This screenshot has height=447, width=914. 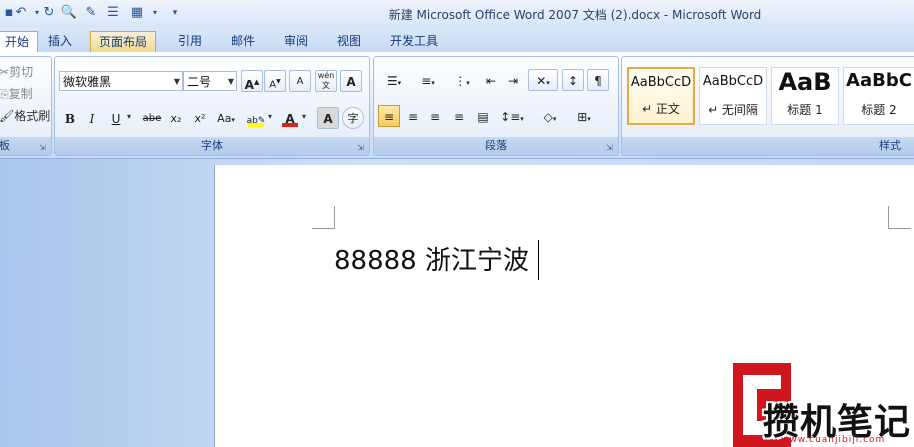 What do you see at coordinates (353, 118) in the screenshot?
I see `enclose-char-button: 字` at bounding box center [353, 118].